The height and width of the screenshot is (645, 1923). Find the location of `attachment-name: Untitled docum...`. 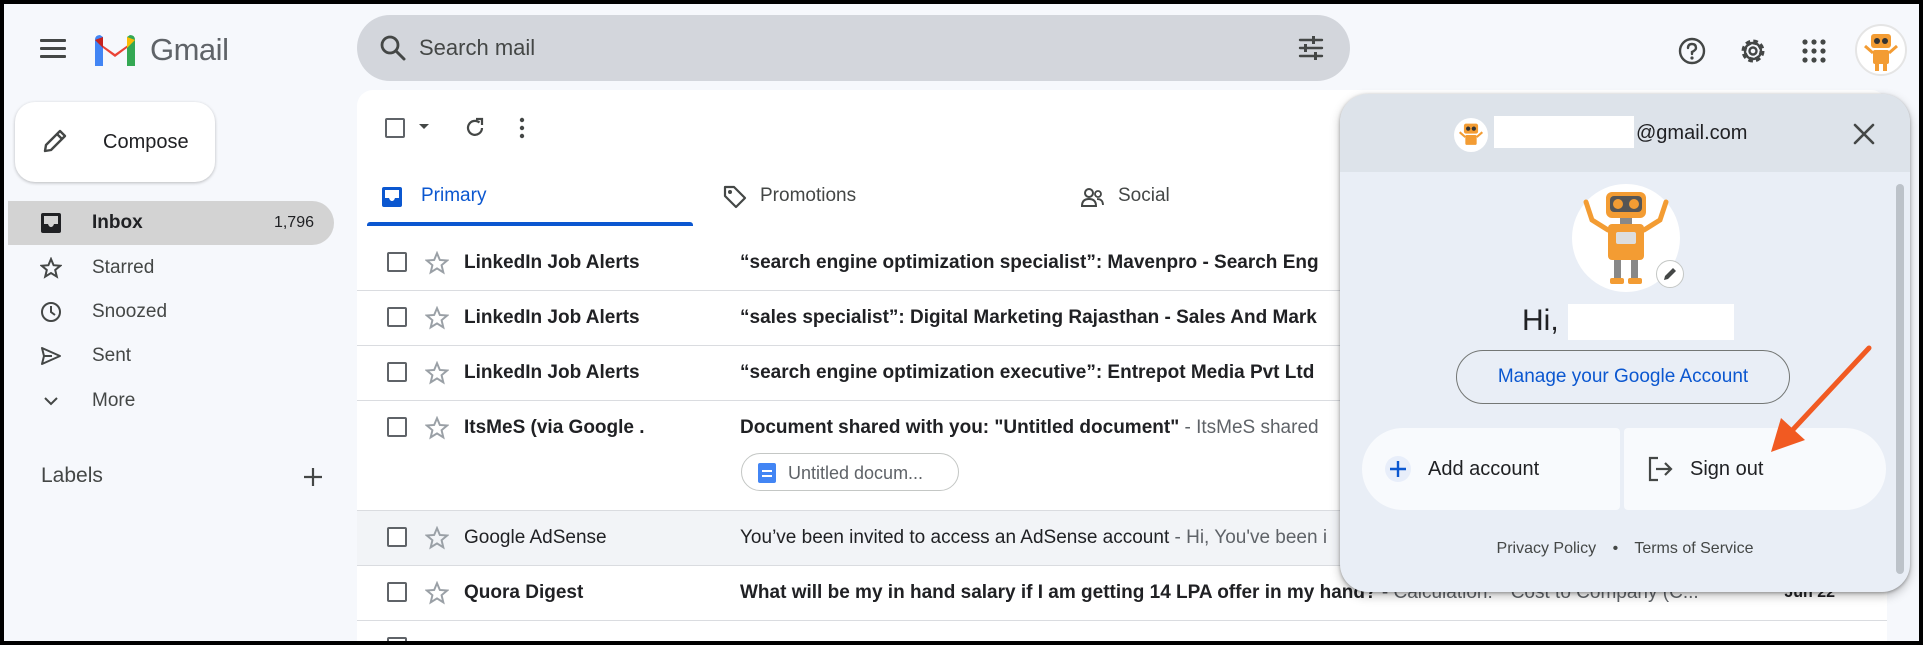

attachment-name: Untitled docum... is located at coordinates (856, 473).